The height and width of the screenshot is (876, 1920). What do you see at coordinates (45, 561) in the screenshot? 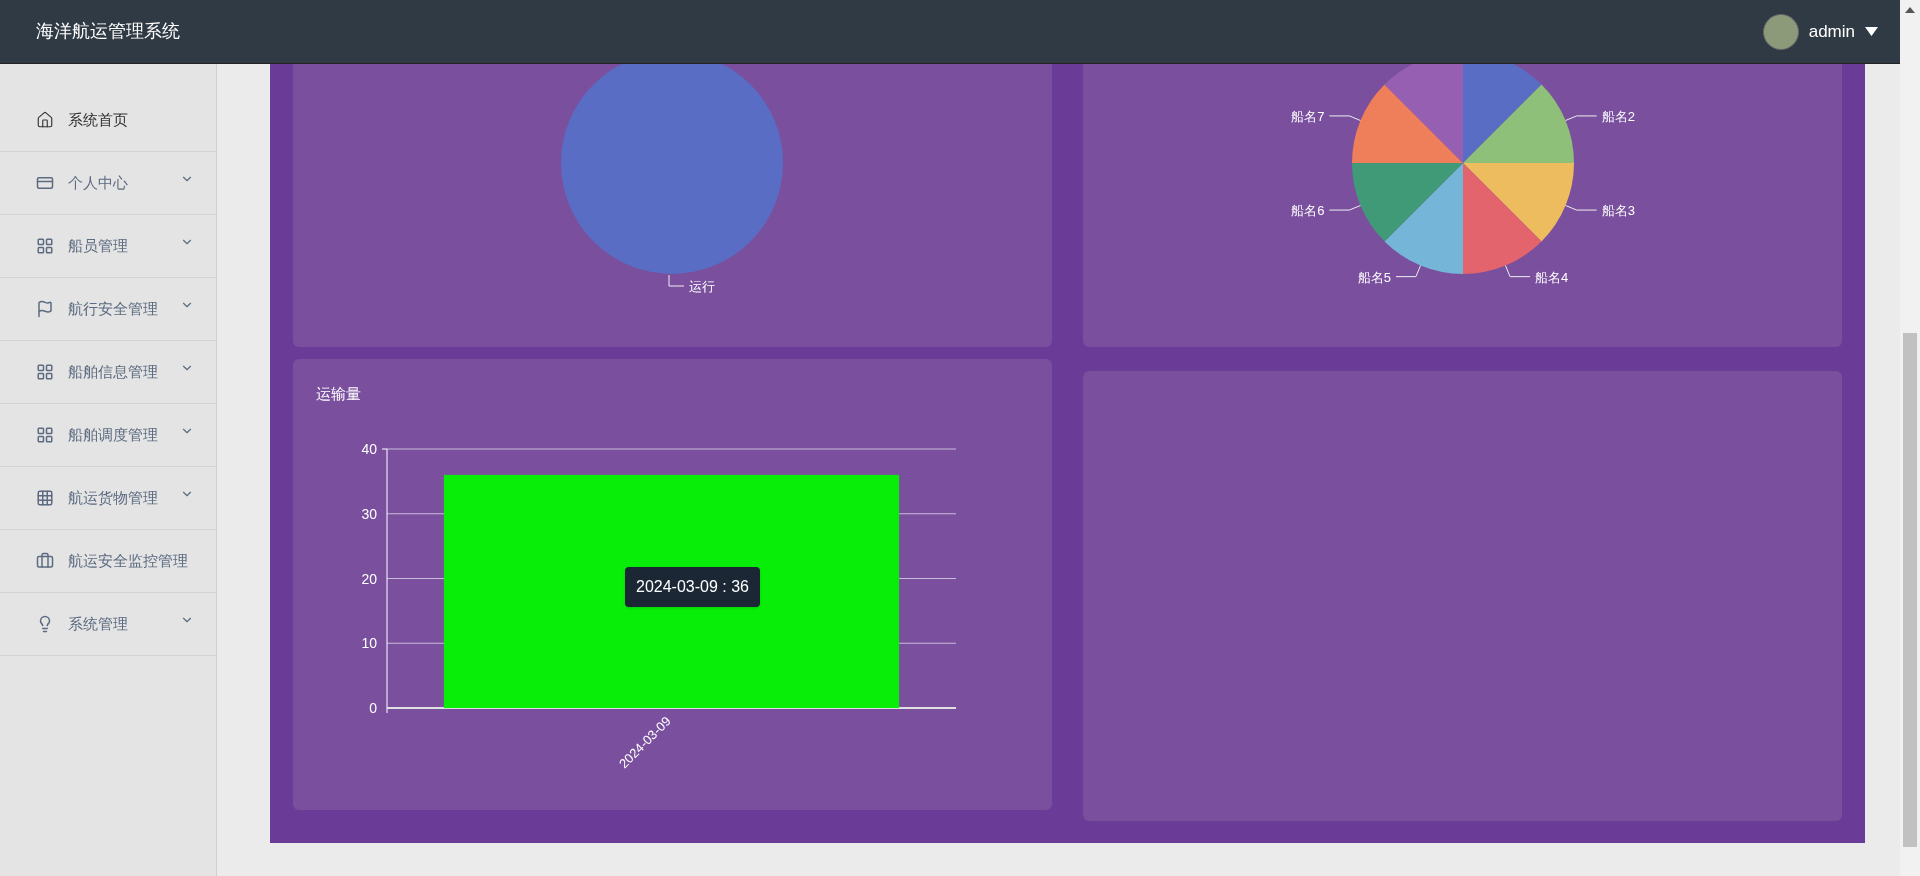
I see `briefcase-icon` at bounding box center [45, 561].